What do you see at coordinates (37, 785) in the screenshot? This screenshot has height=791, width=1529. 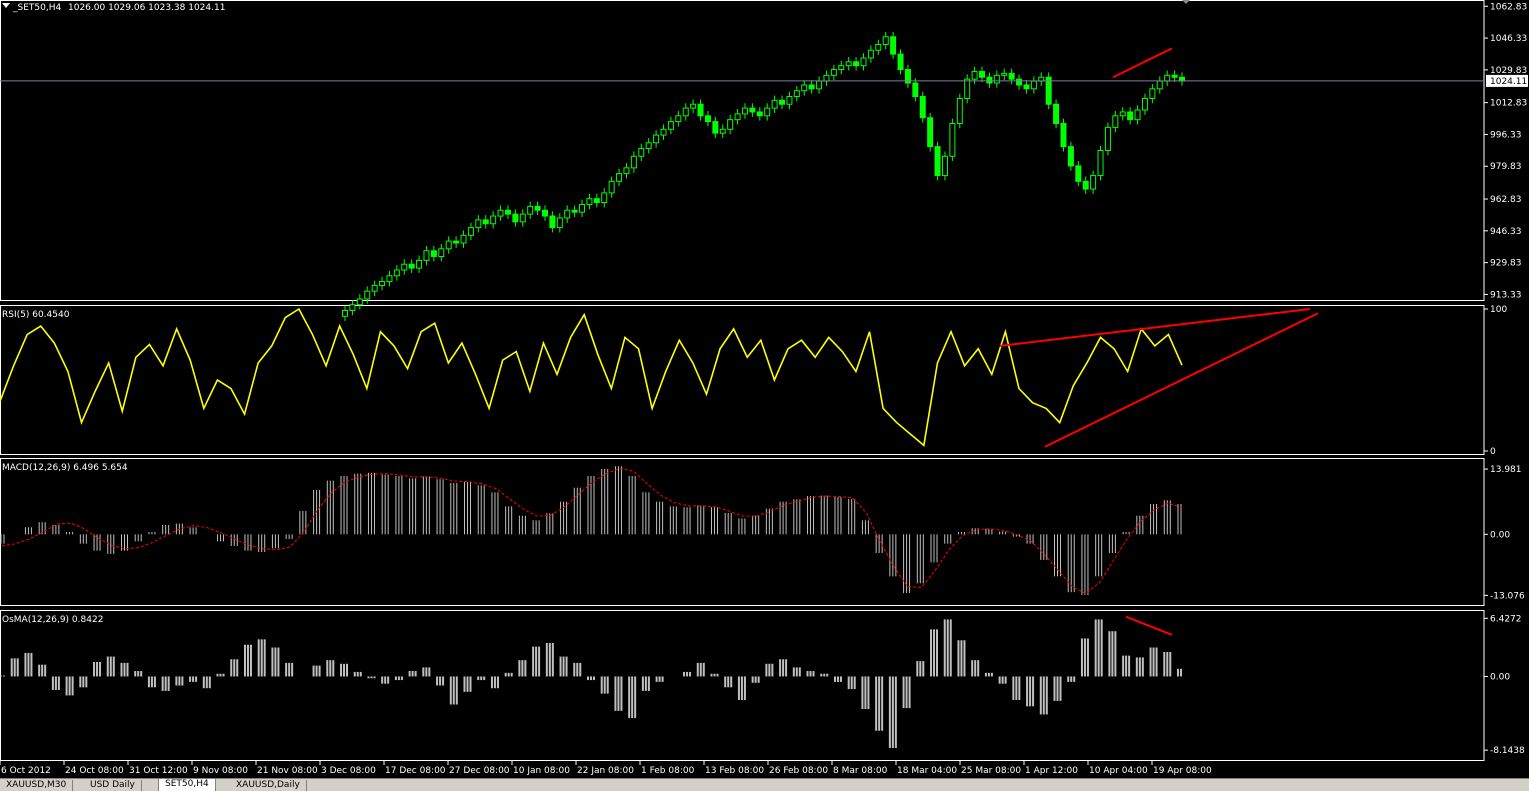 I see `tab-xauusd-m30: XAUUSD,M30` at bounding box center [37, 785].